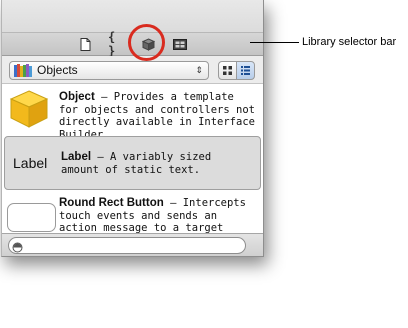 Image resolution: width=408 pixels, height=328 pixels. I want to click on inspector-area, so click(132, 16).